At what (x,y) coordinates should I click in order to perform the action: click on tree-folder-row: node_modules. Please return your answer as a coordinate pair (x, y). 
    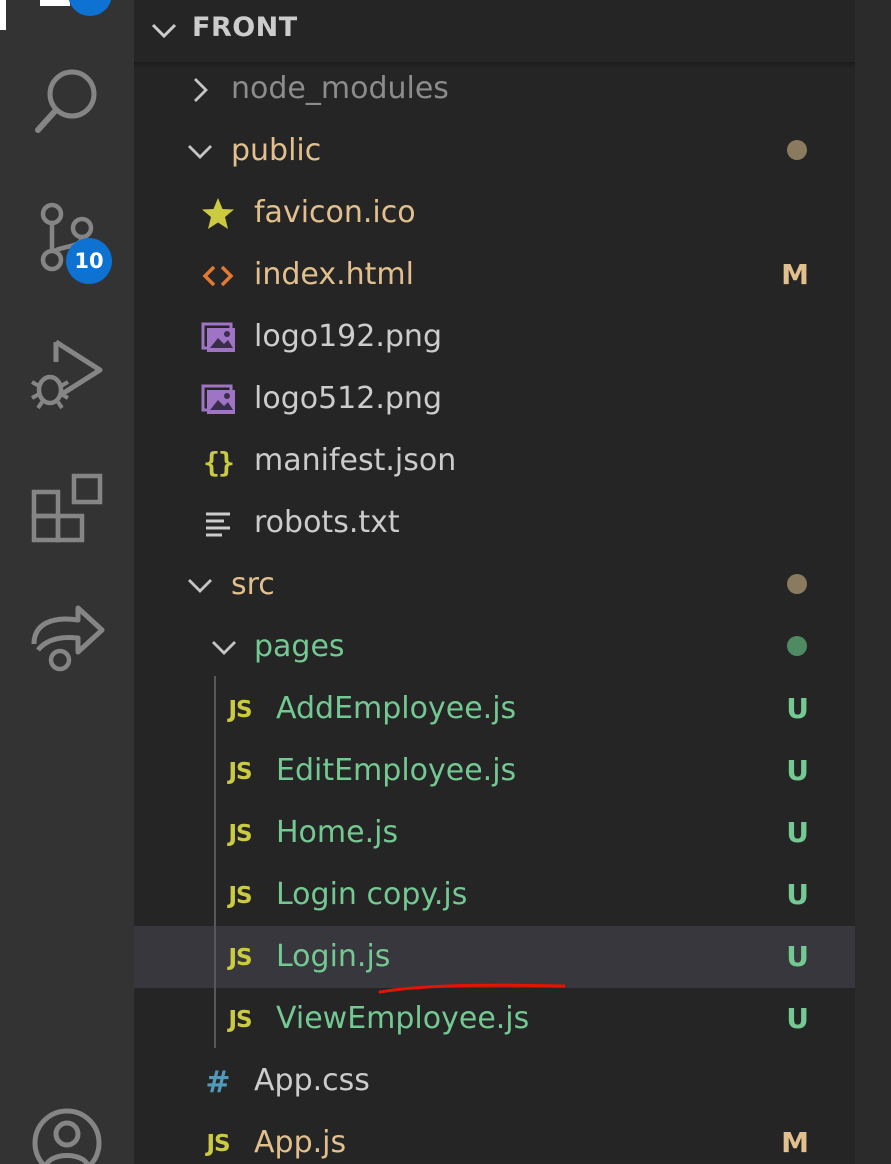
    Looking at the image, I should click on (494, 89).